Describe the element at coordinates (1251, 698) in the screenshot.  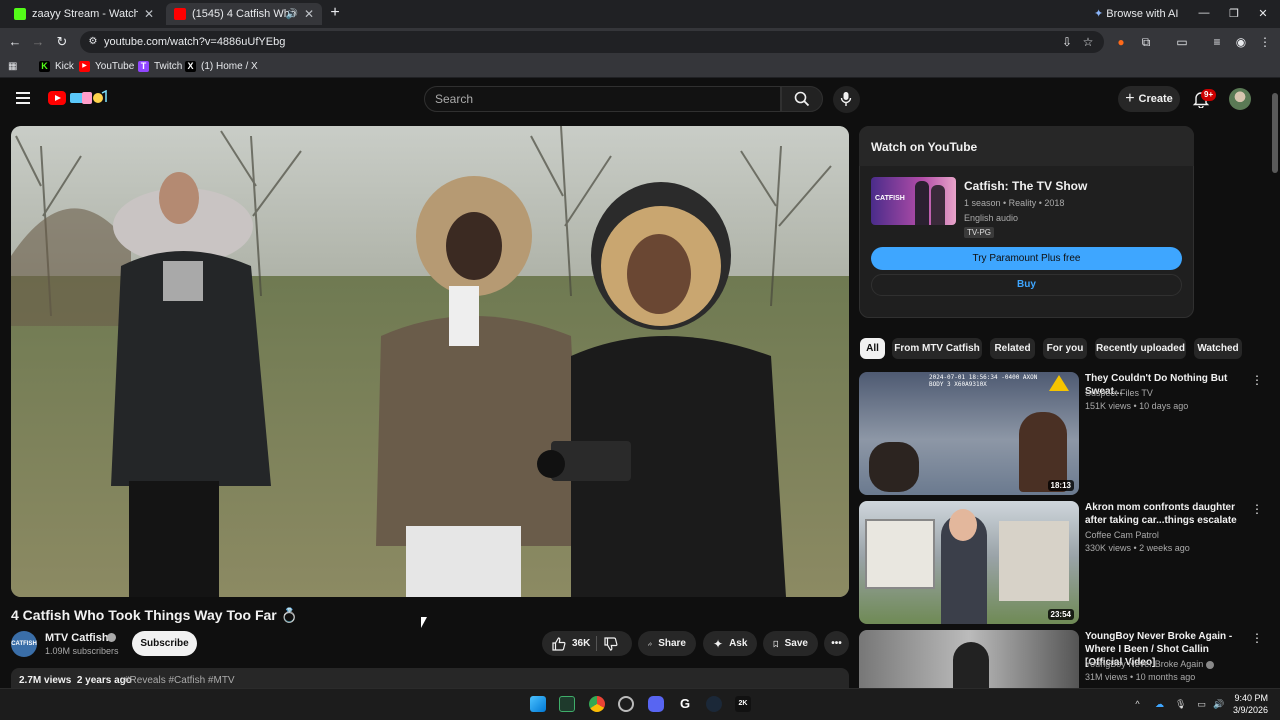
I see `clock-time: 9:40 PM` at that location.